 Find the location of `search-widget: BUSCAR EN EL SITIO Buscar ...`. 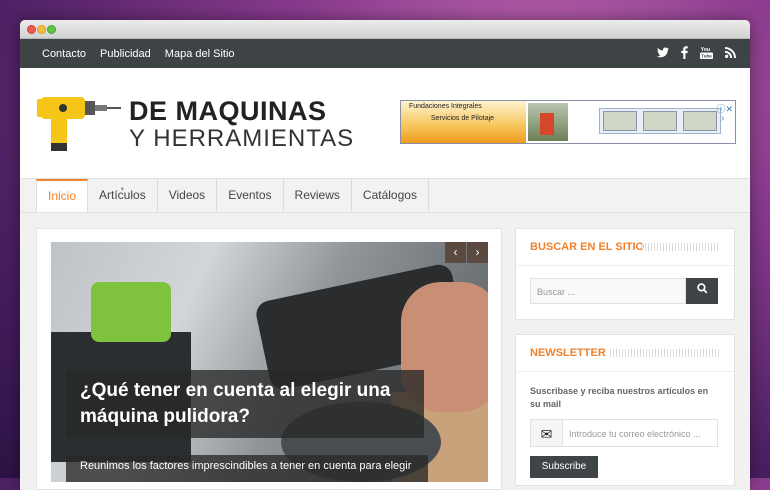

search-widget: BUSCAR EN EL SITIO Buscar ... is located at coordinates (625, 274).